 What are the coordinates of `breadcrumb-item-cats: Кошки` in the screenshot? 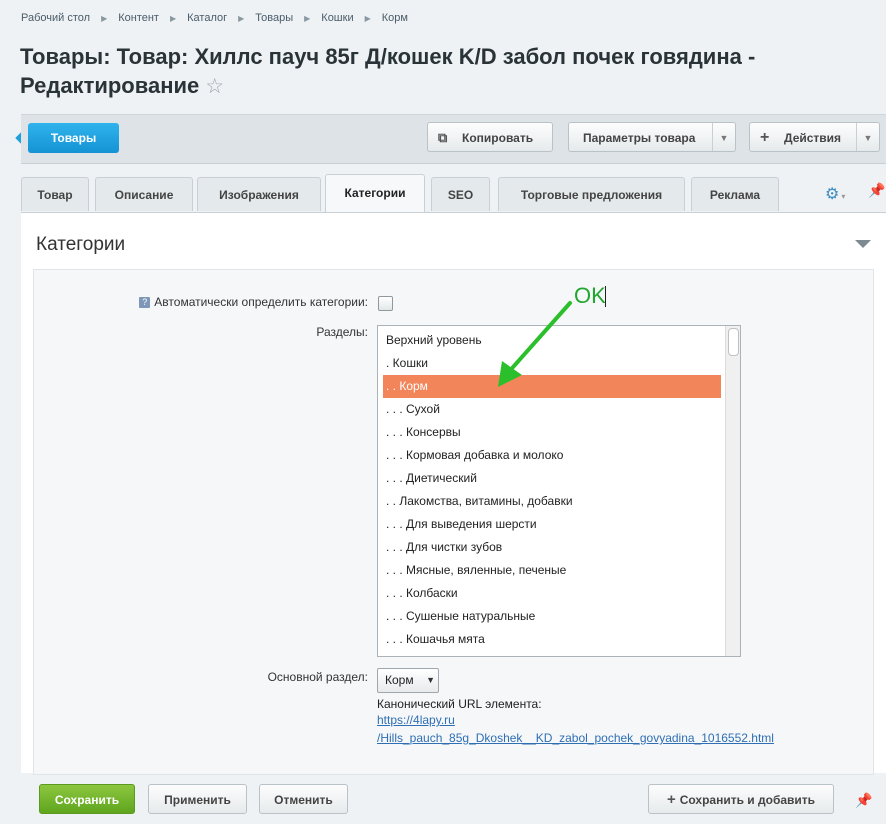 It's located at (337, 18).